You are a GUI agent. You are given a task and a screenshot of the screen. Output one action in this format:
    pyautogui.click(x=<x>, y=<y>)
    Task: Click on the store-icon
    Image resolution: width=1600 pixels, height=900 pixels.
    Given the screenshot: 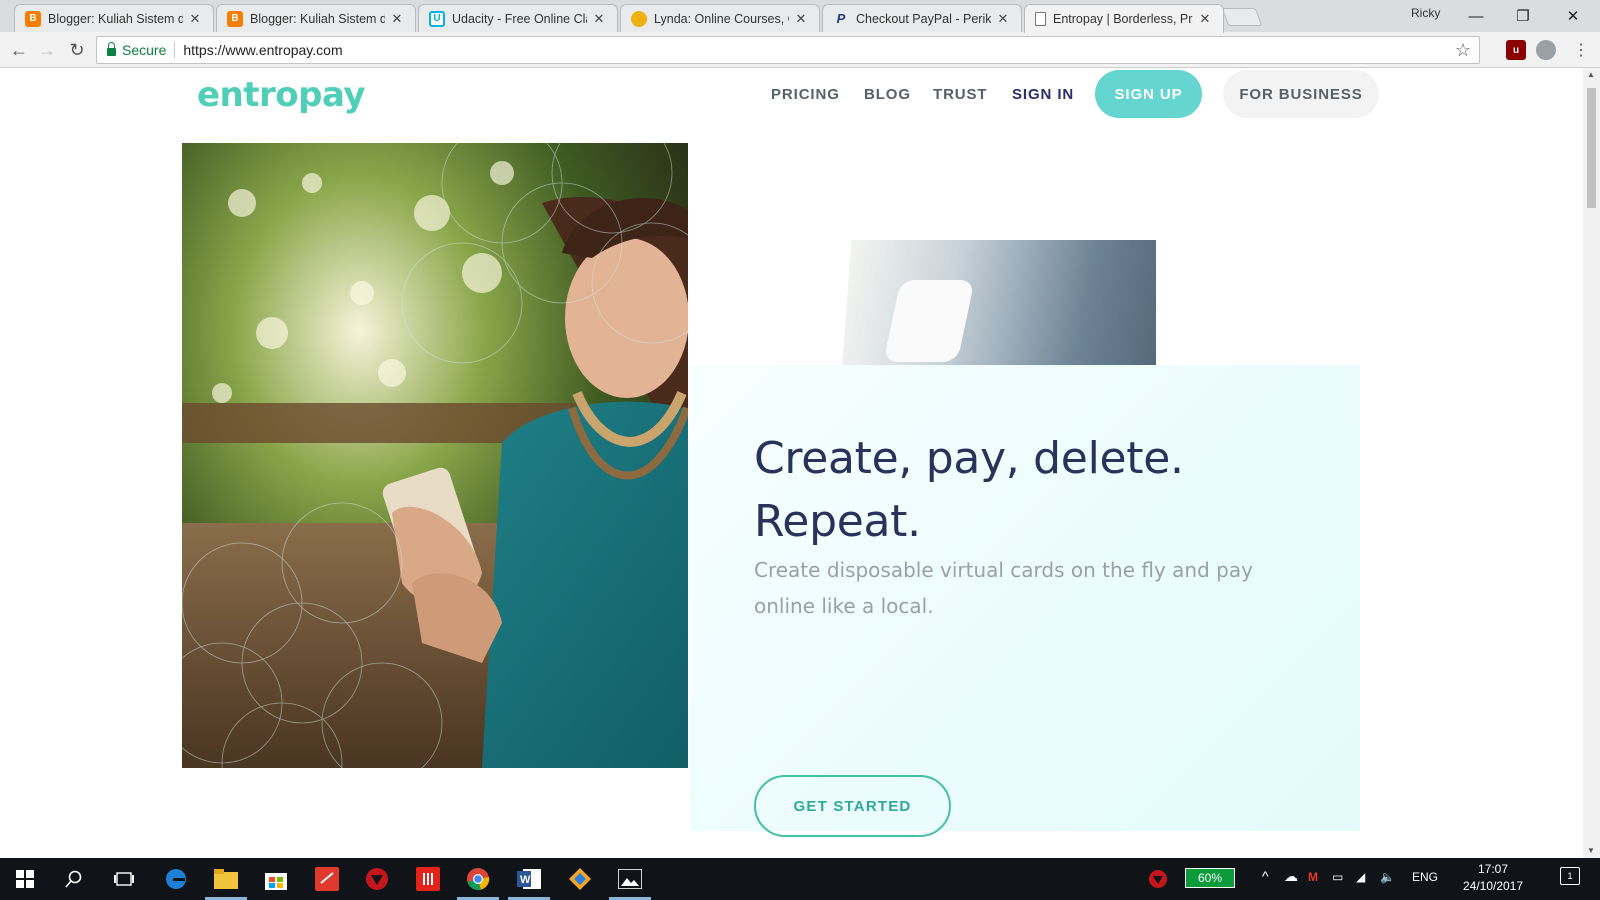 What is the action you would take?
    pyautogui.click(x=276, y=879)
    